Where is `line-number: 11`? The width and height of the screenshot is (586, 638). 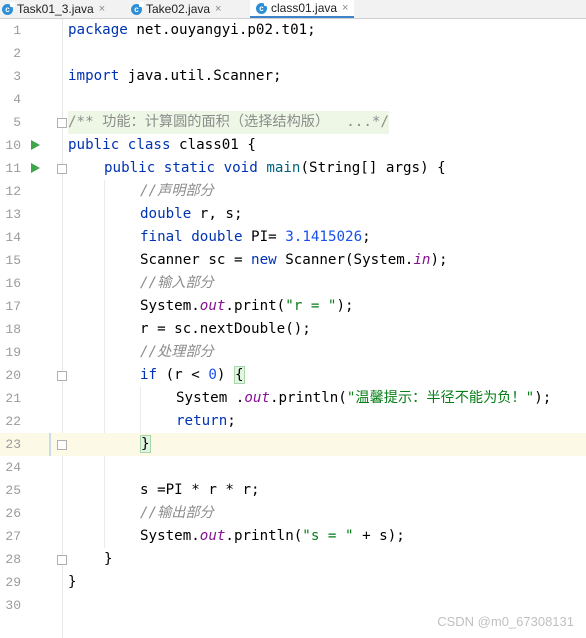 line-number: 11 is located at coordinates (13, 168).